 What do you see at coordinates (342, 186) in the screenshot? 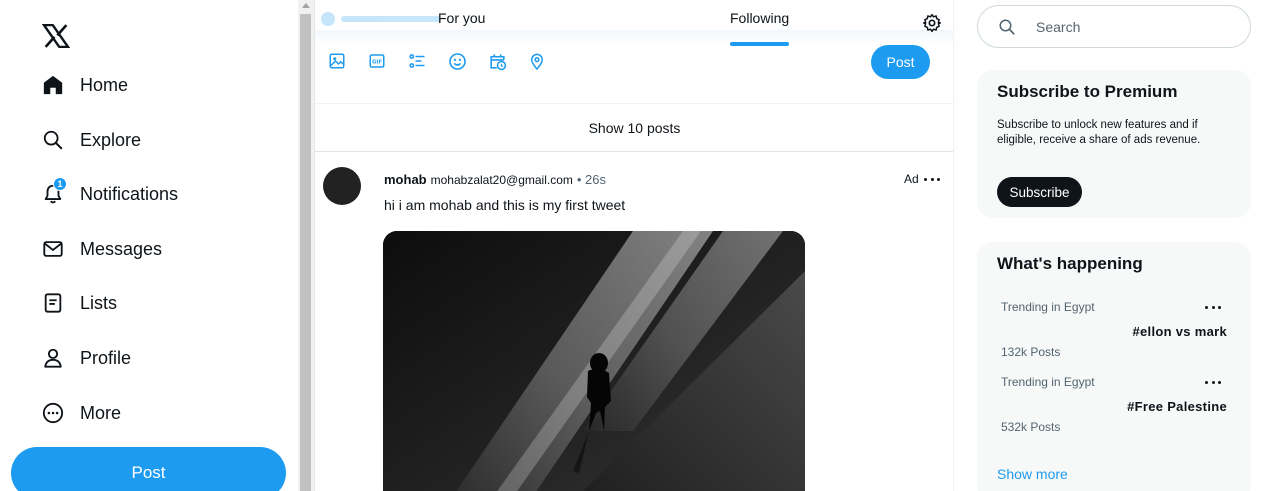
I see `avatar` at bounding box center [342, 186].